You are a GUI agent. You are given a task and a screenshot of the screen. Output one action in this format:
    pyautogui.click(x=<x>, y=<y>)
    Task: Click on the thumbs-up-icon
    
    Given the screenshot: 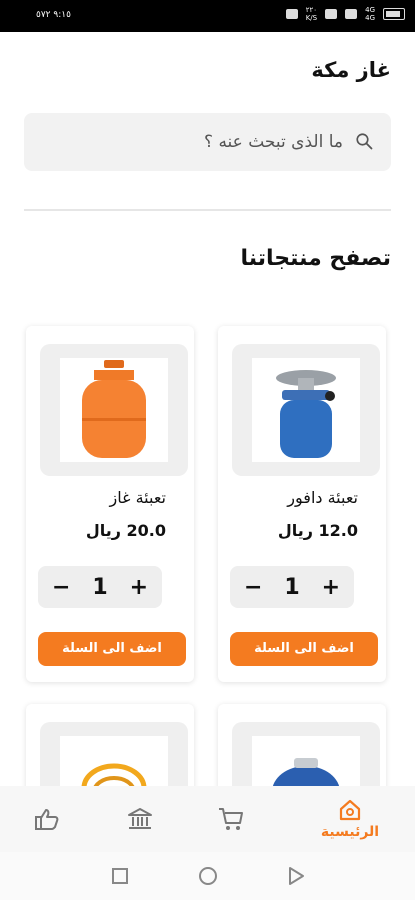 What is the action you would take?
    pyautogui.click(x=47, y=819)
    